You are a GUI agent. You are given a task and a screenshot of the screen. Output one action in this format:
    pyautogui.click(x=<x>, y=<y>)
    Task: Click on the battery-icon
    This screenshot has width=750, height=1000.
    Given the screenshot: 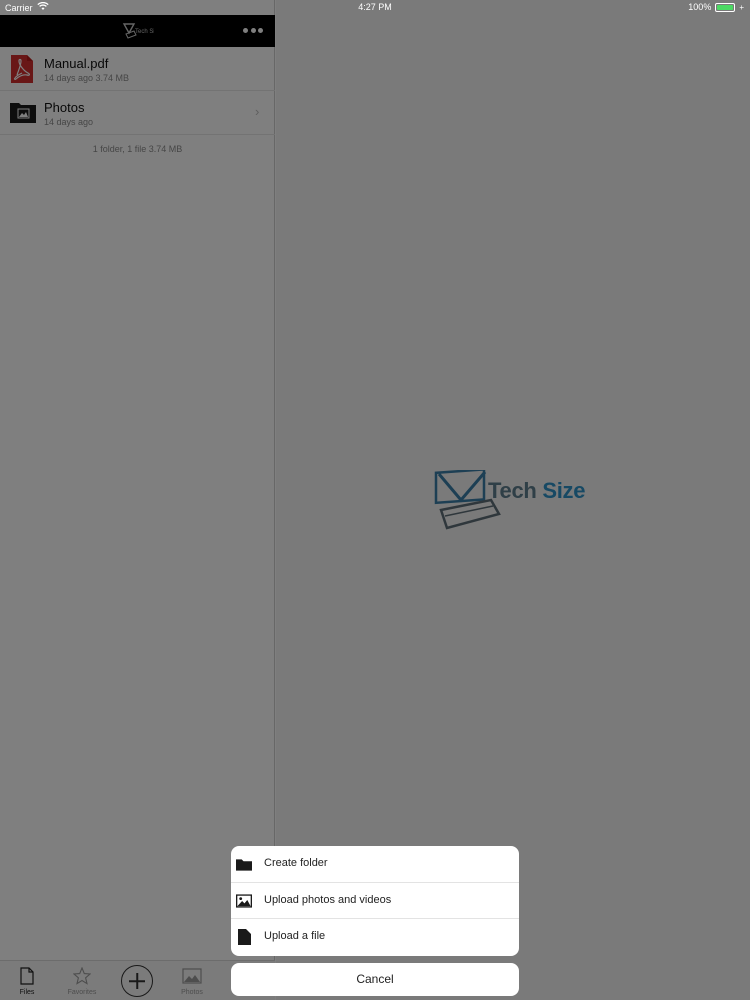 What is the action you would take?
    pyautogui.click(x=725, y=7)
    